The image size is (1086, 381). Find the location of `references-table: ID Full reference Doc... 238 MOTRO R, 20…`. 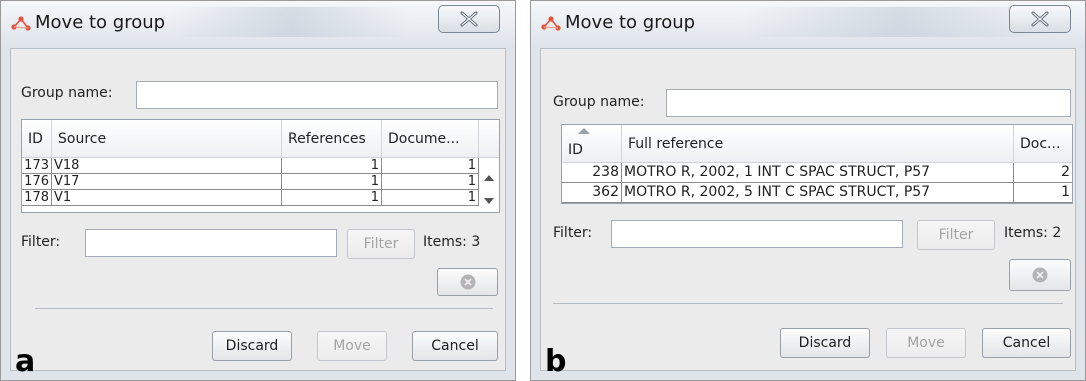

references-table: ID Full reference Doc... 238 MOTRO R, 20… is located at coordinates (817, 164).